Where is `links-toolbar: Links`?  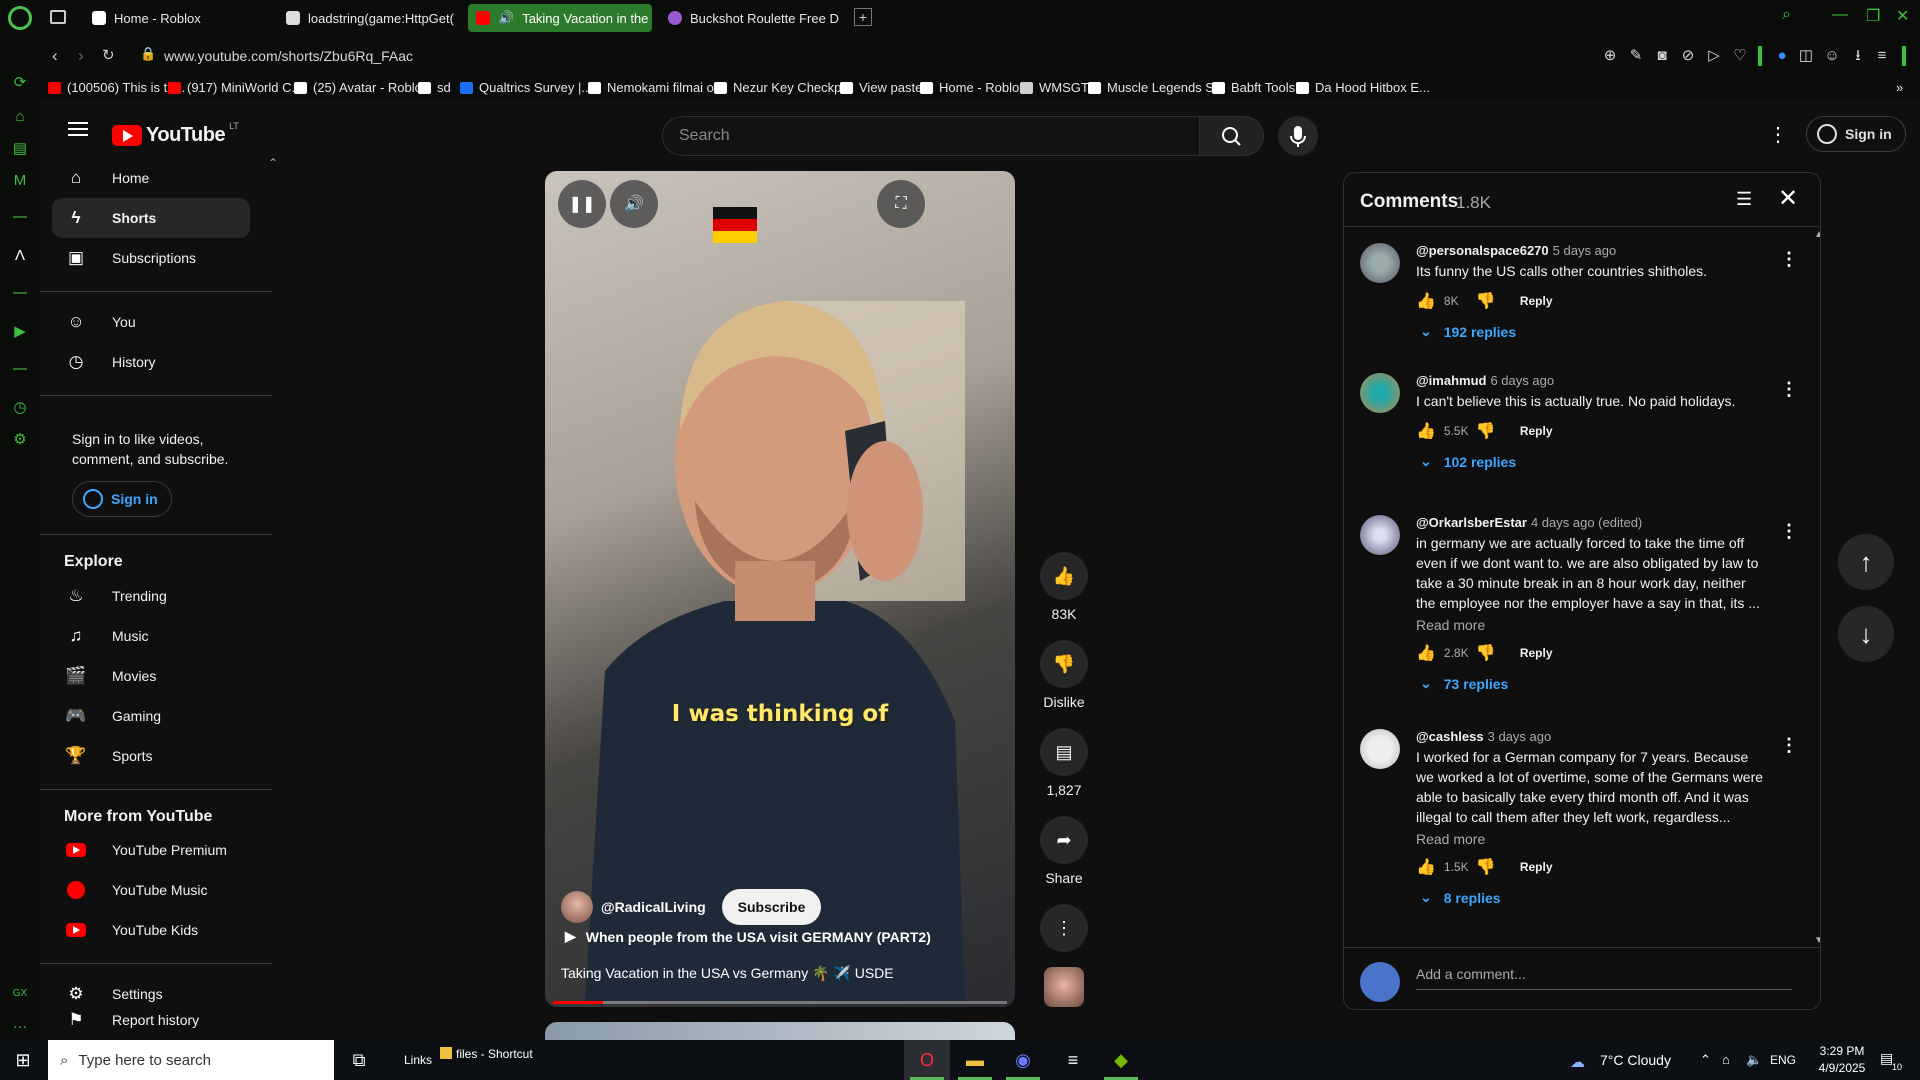 links-toolbar: Links is located at coordinates (418, 1060).